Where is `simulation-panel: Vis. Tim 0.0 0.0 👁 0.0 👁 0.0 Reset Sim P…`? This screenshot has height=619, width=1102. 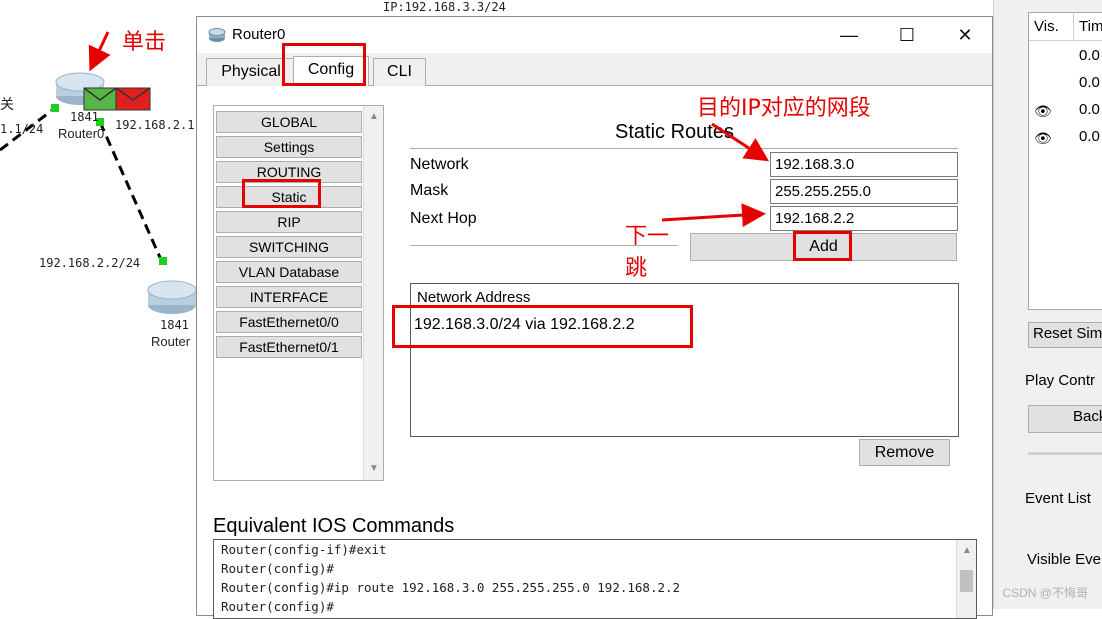 simulation-panel: Vis. Tim 0.0 0.0 👁 0.0 👁 0.0 Reset Sim P… is located at coordinates (1047, 304).